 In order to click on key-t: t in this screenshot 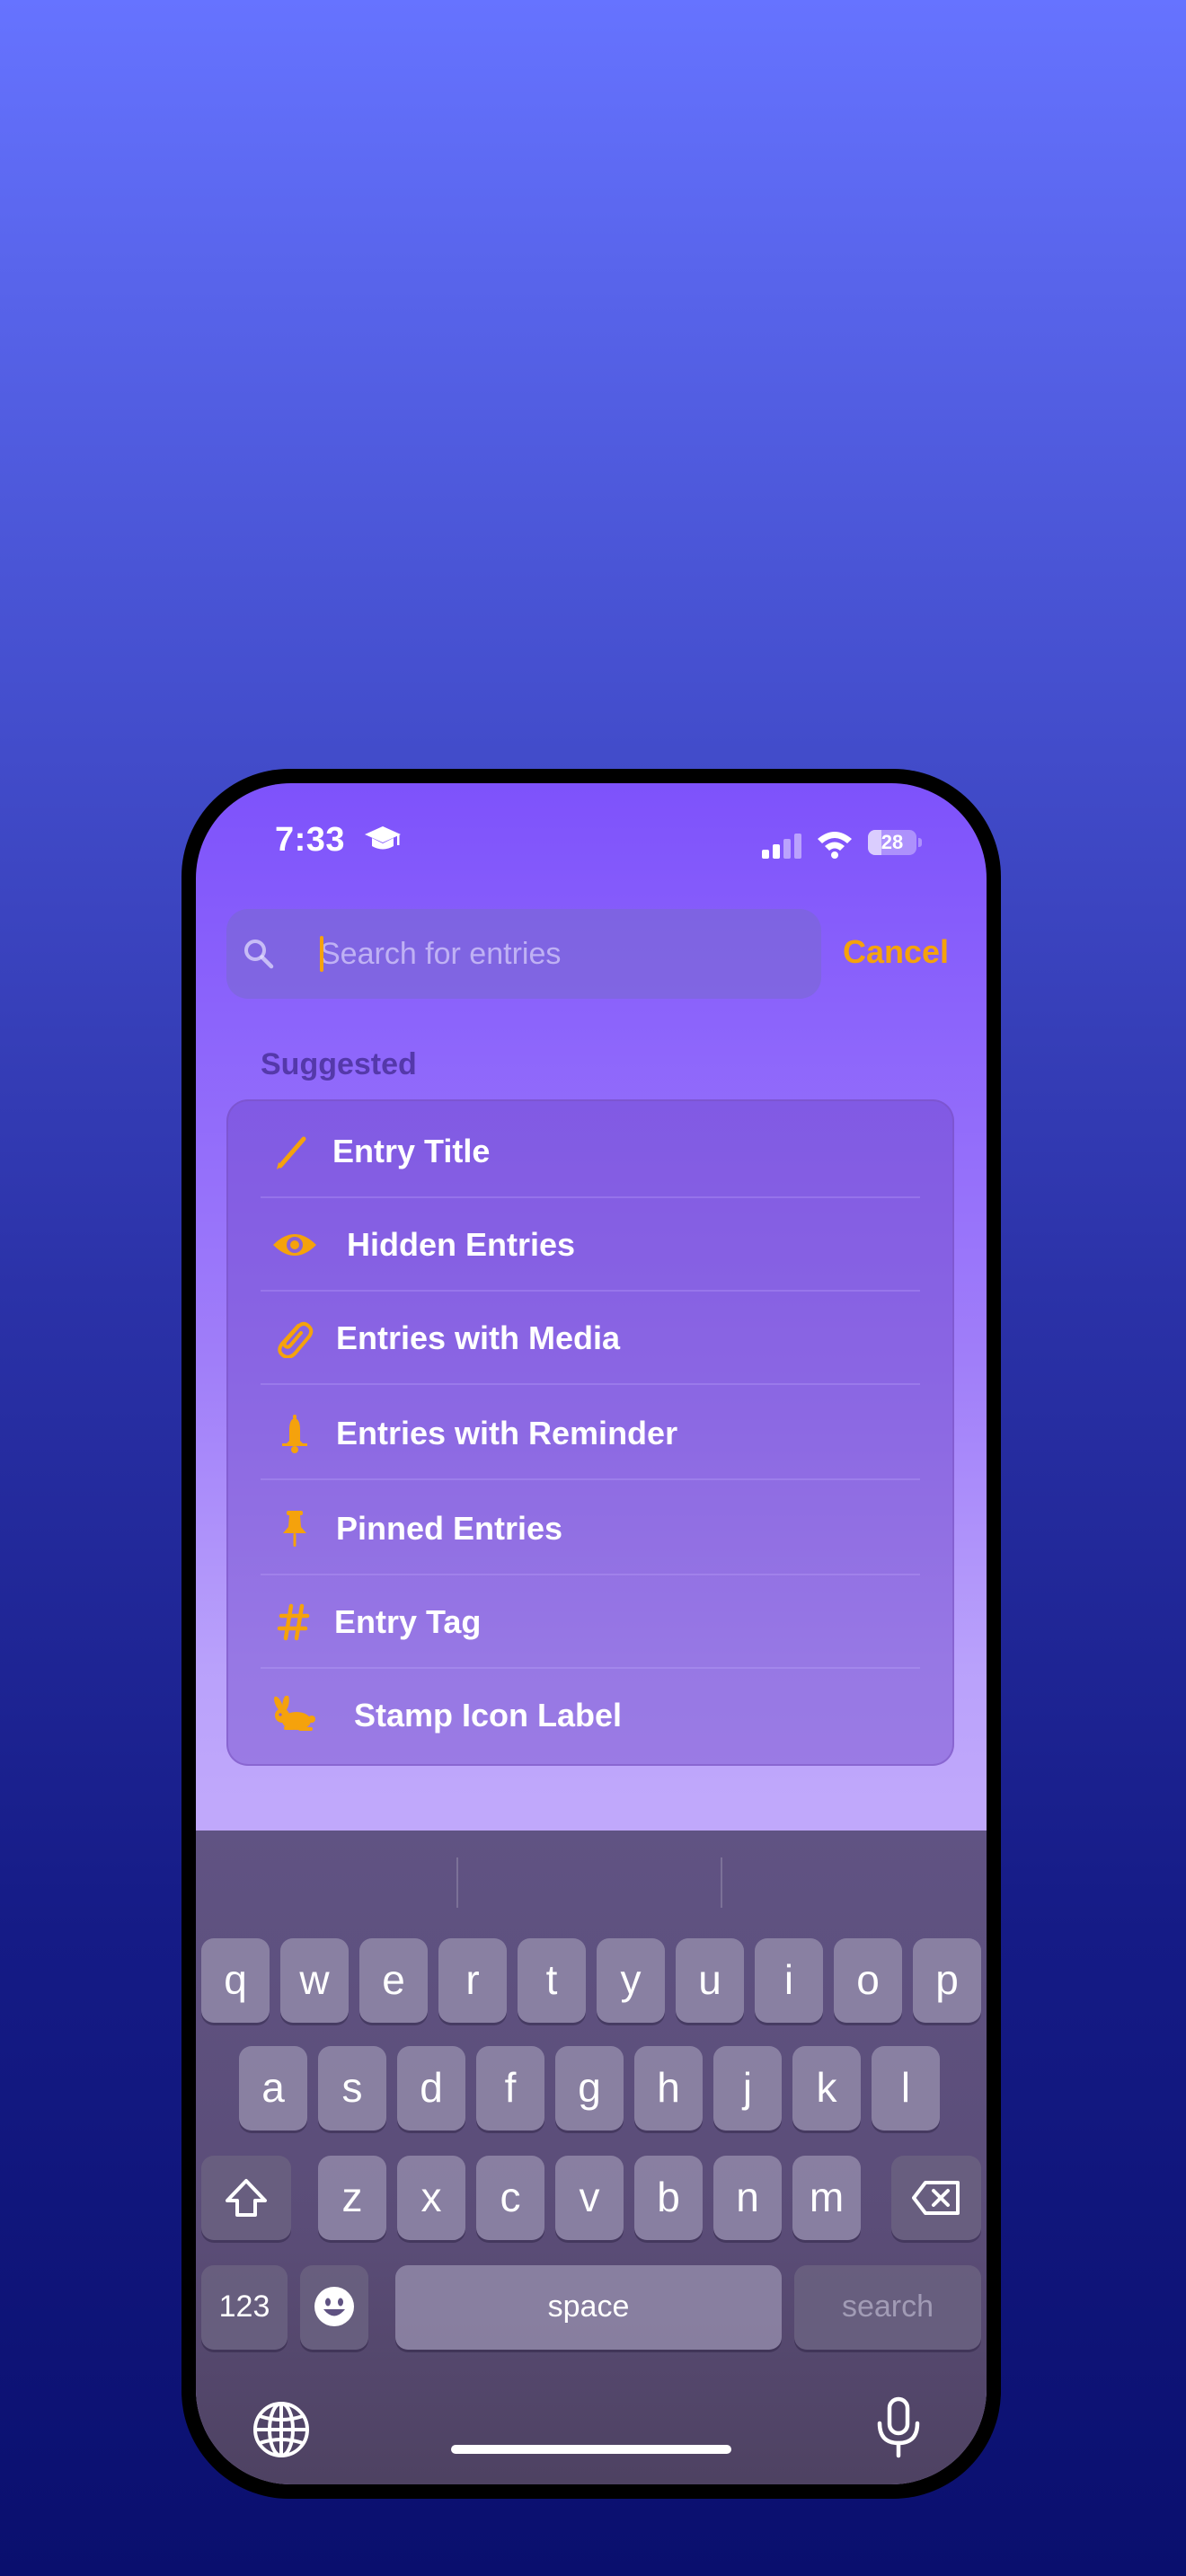, I will do `click(552, 1980)`.